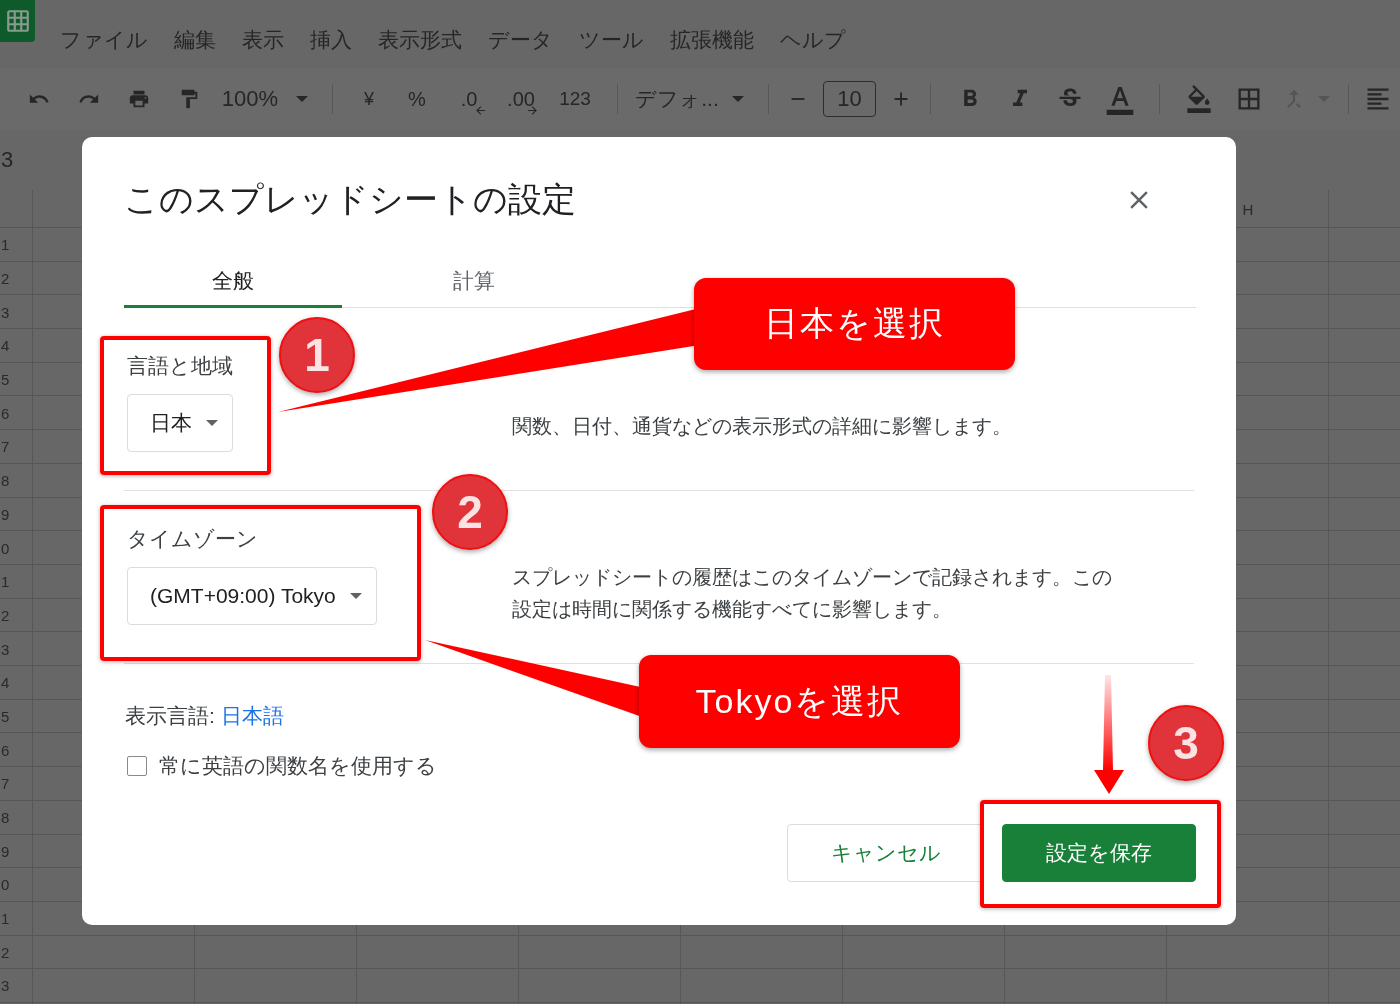  What do you see at coordinates (1099, 853) in the screenshot?
I see `save-button: 設定を保存` at bounding box center [1099, 853].